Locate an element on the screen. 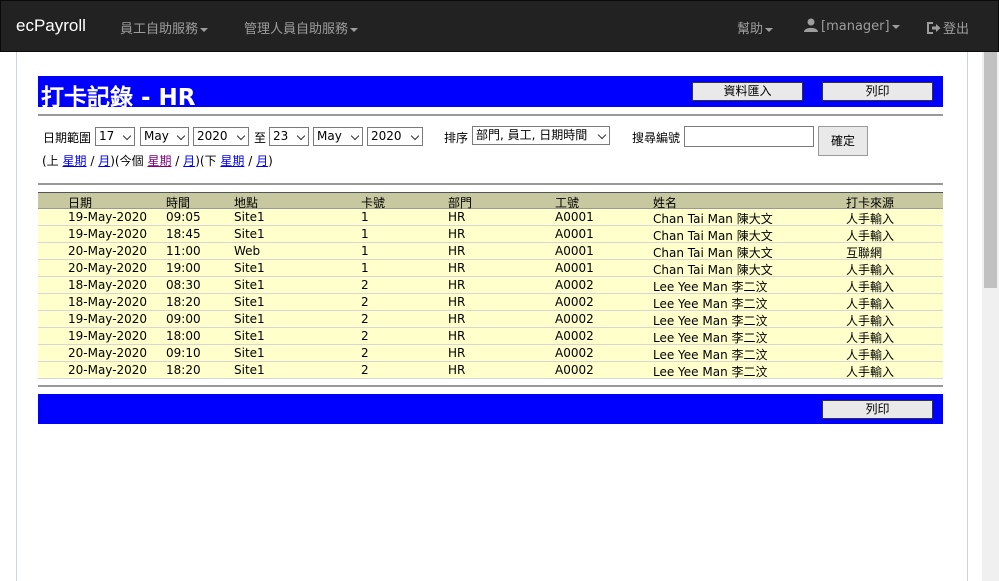  prev-month-link: 月 is located at coordinates (104, 161).